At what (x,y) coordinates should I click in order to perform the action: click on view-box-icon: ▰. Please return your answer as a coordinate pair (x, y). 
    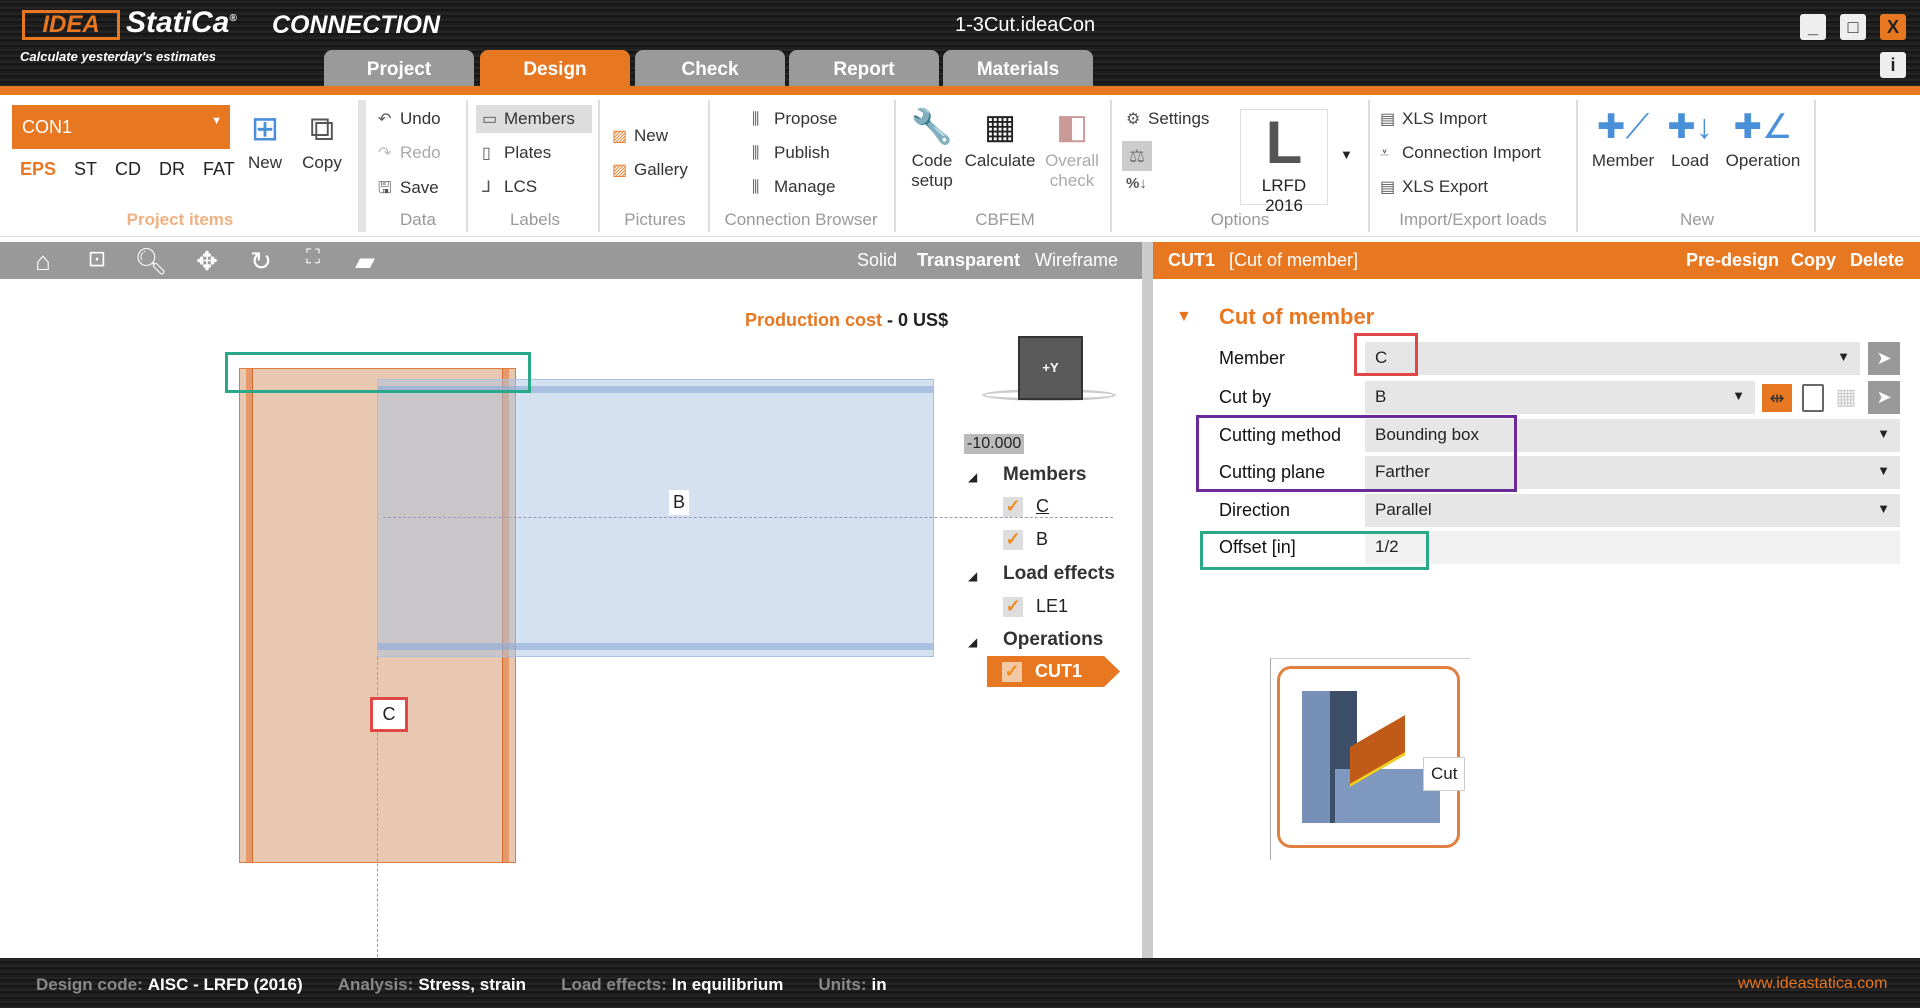
    Looking at the image, I should click on (365, 261).